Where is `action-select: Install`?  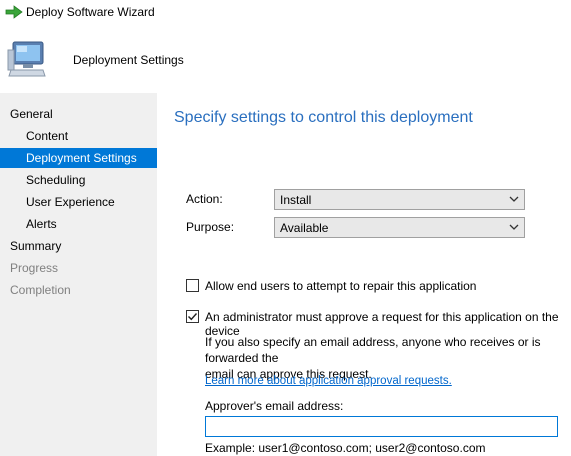 action-select: Install is located at coordinates (399, 199).